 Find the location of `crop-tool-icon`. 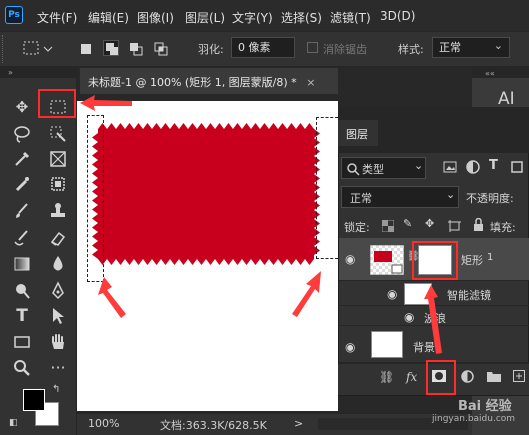

crop-tool-icon is located at coordinates (58, 184).